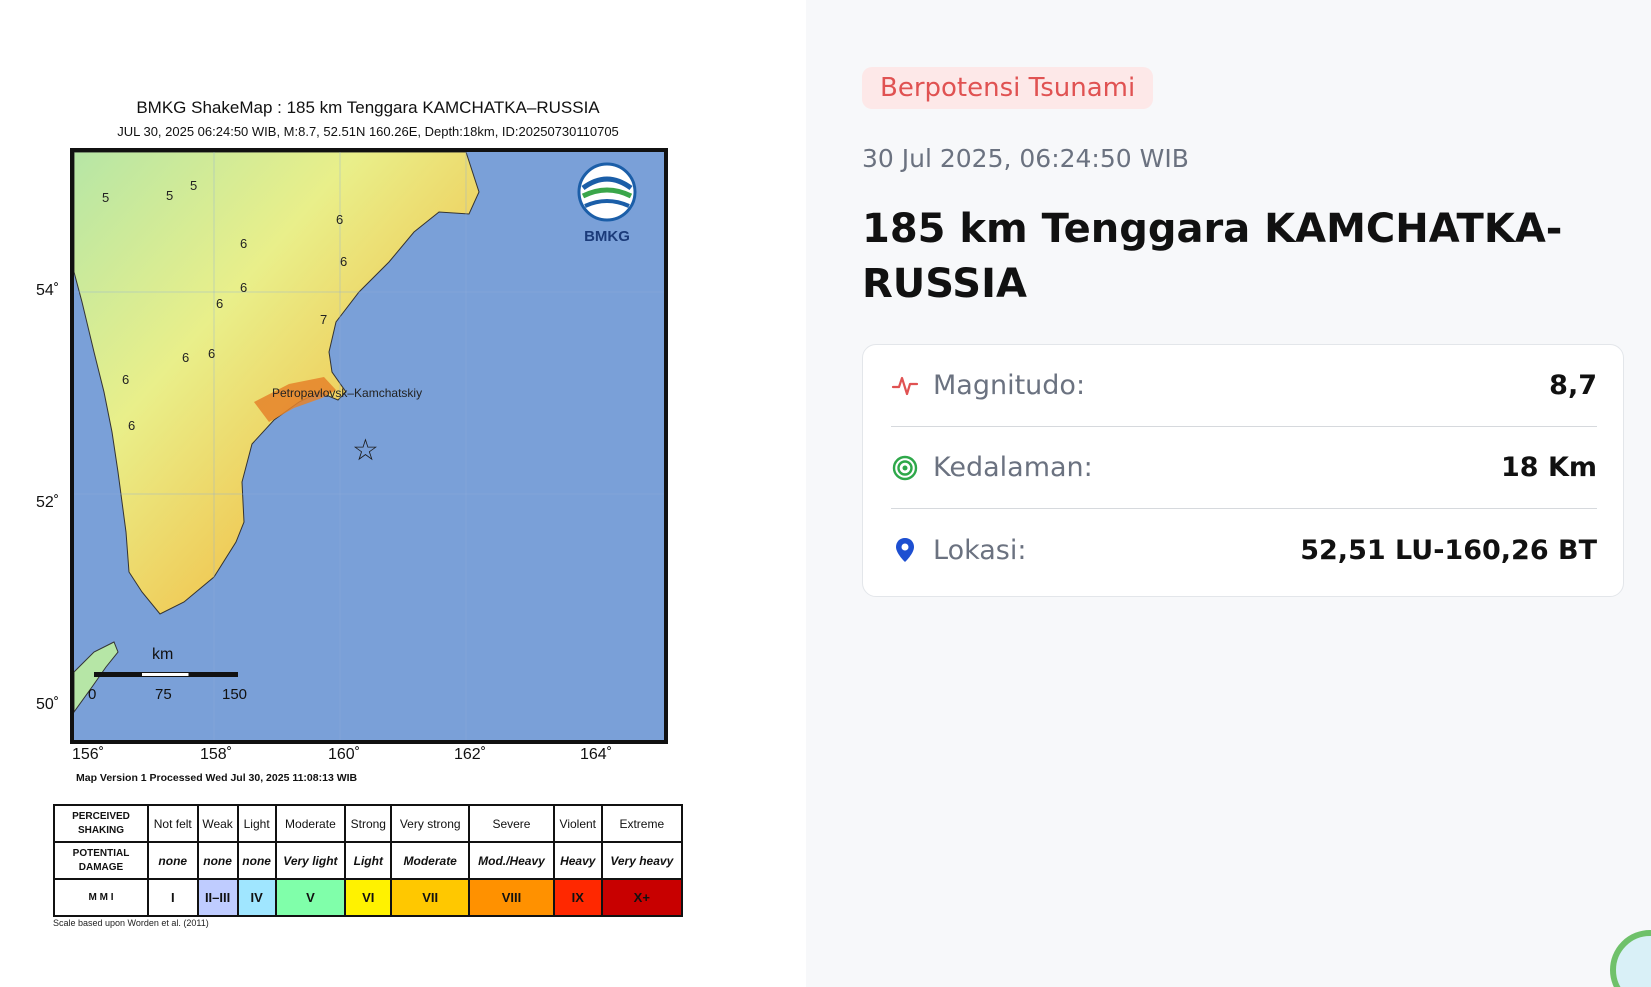 The width and height of the screenshot is (1651, 987). What do you see at coordinates (1448, 550) in the screenshot?
I see `detail-value: 52,51 LU-160,26 BT` at bounding box center [1448, 550].